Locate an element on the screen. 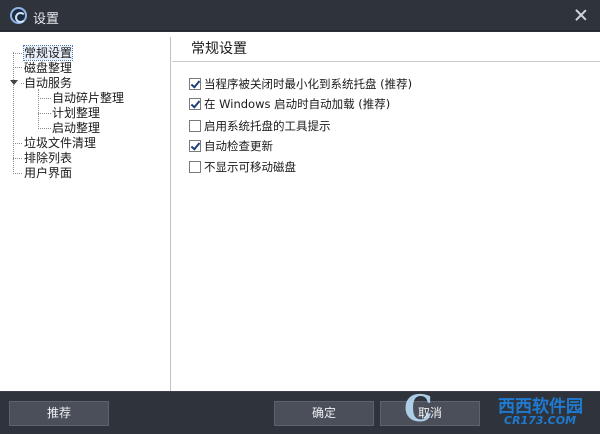 Image resolution: width=600 pixels, height=434 pixels. option-tray-tooltips: 启用系统托盘的工具提示 is located at coordinates (260, 126).